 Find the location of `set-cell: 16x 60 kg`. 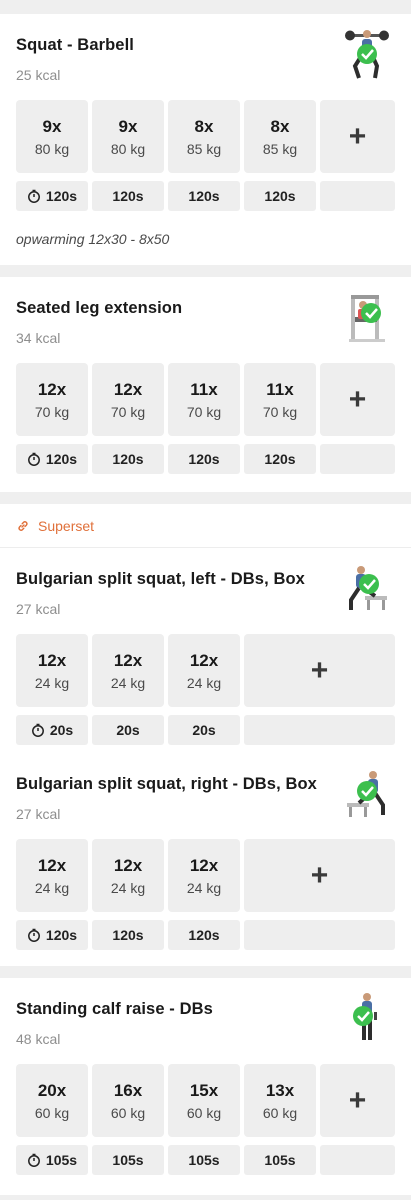

set-cell: 16x 60 kg is located at coordinates (128, 1100).